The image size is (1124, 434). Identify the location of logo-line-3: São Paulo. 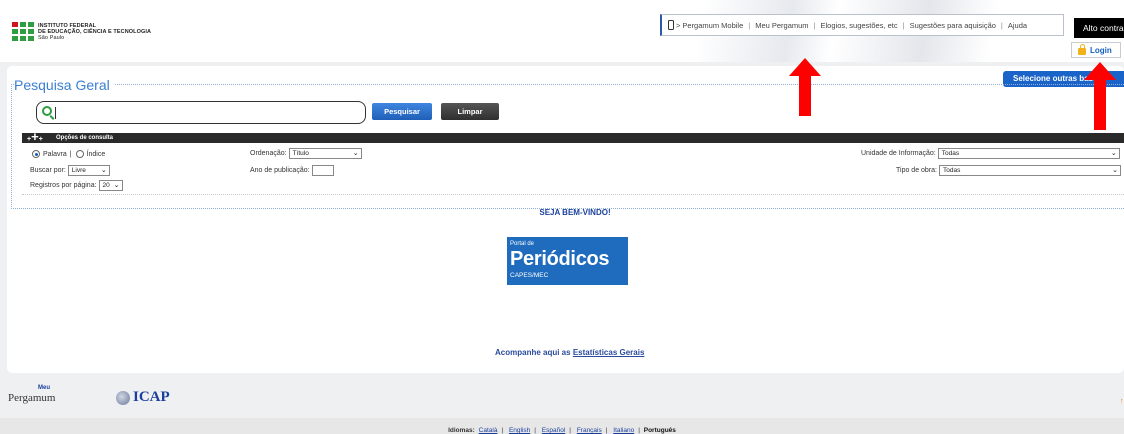
(51, 37).